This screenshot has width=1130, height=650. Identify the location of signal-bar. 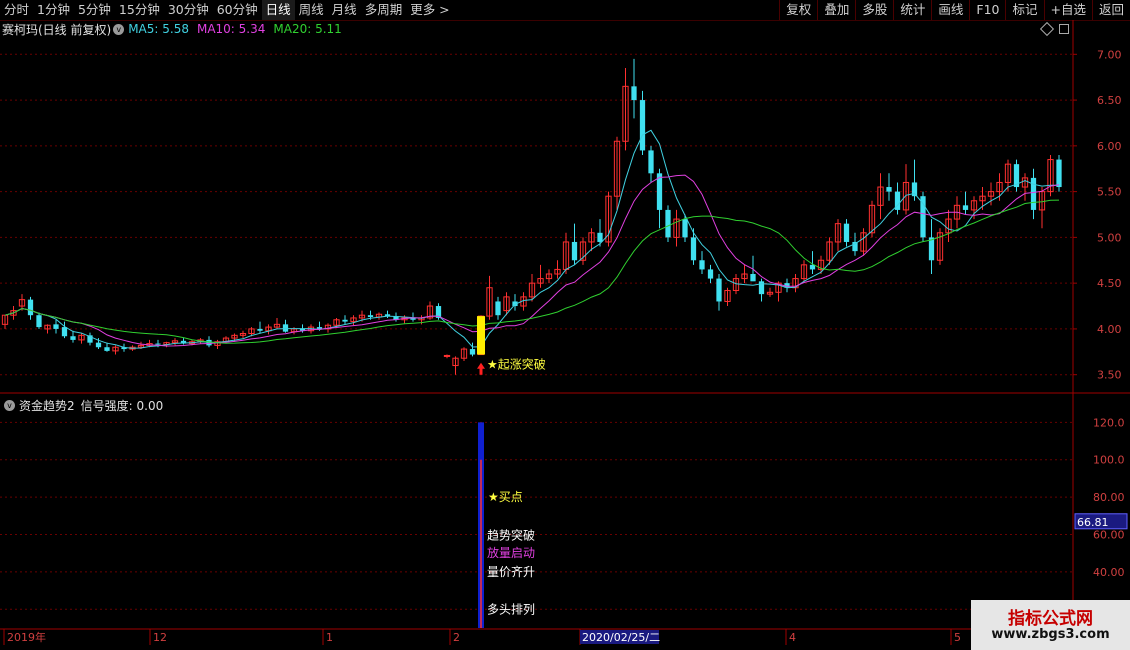
(481, 335).